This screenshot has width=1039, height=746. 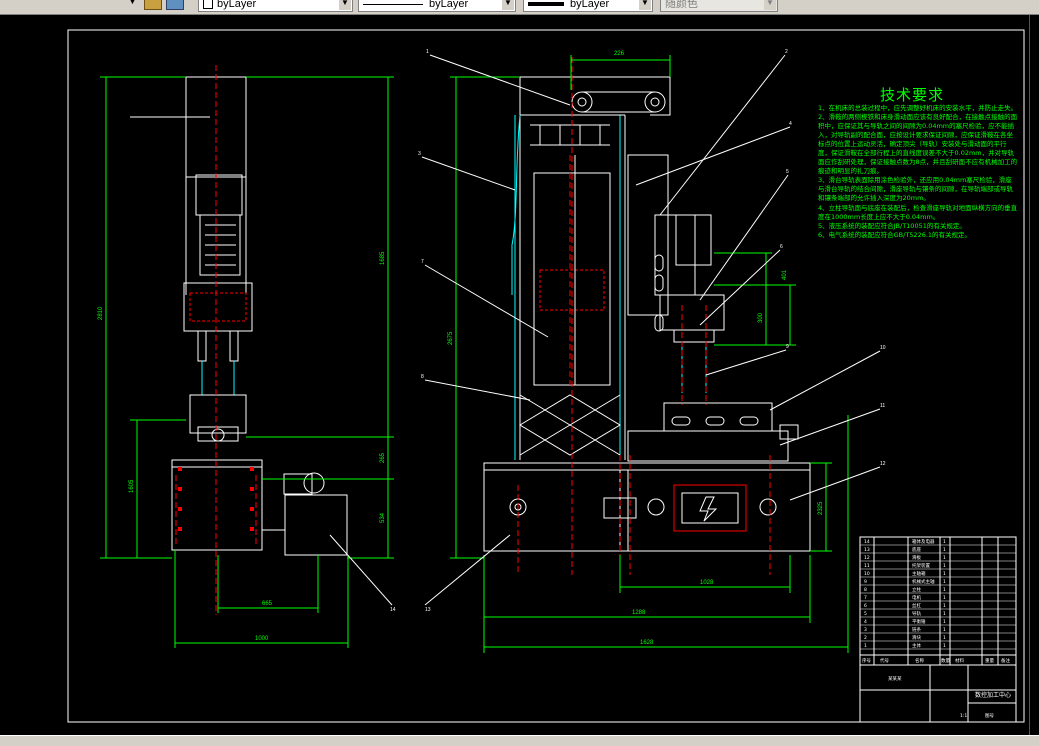 What do you see at coordinates (865, 638) in the screenshot?
I see `tb-row-num: 2` at bounding box center [865, 638].